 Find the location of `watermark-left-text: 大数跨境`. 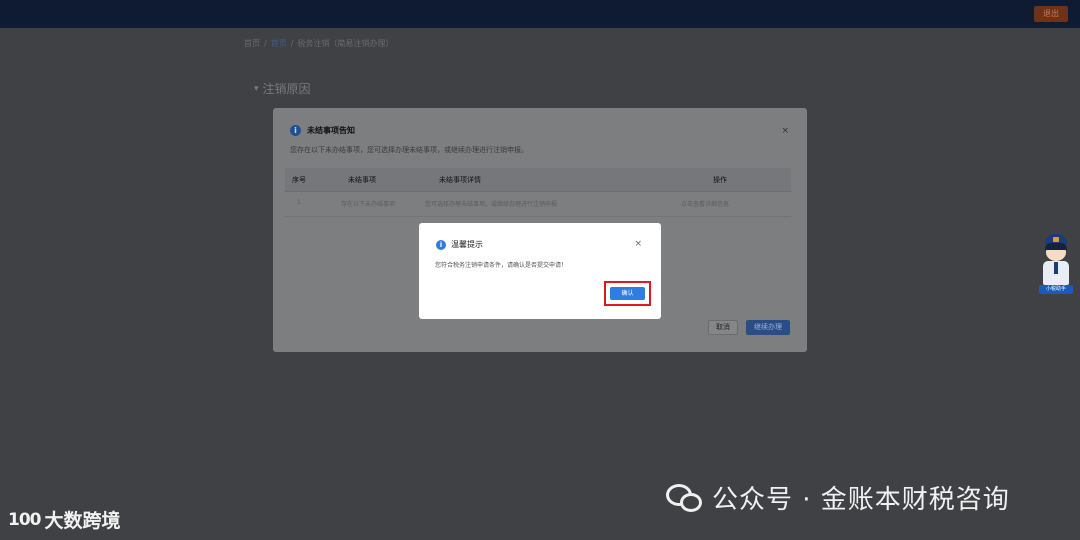

watermark-left-text: 大数跨境 is located at coordinates (82, 521).